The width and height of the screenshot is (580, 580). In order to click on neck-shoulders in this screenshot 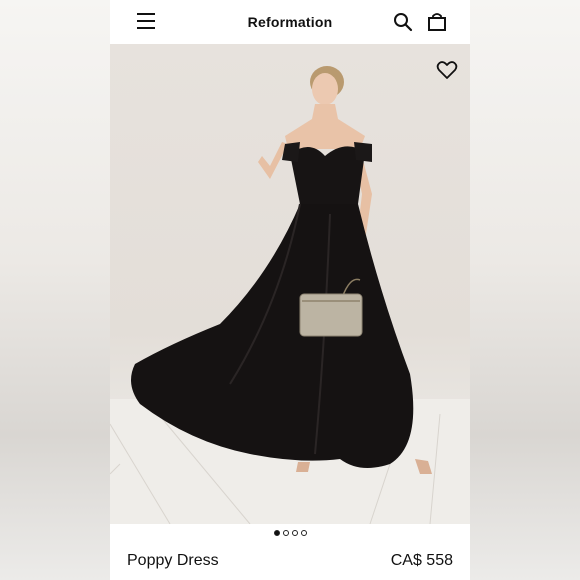, I will do `click(325, 126)`.